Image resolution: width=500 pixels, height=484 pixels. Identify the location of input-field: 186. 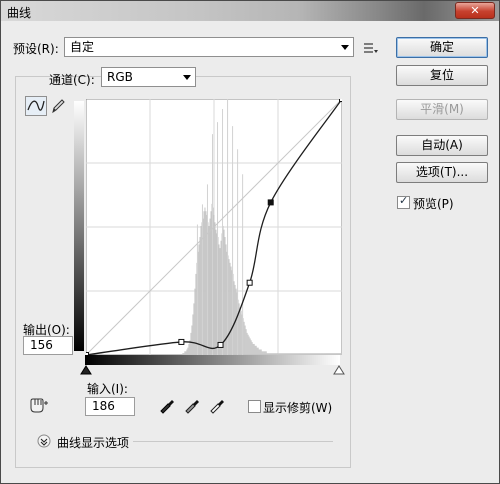
(110, 406).